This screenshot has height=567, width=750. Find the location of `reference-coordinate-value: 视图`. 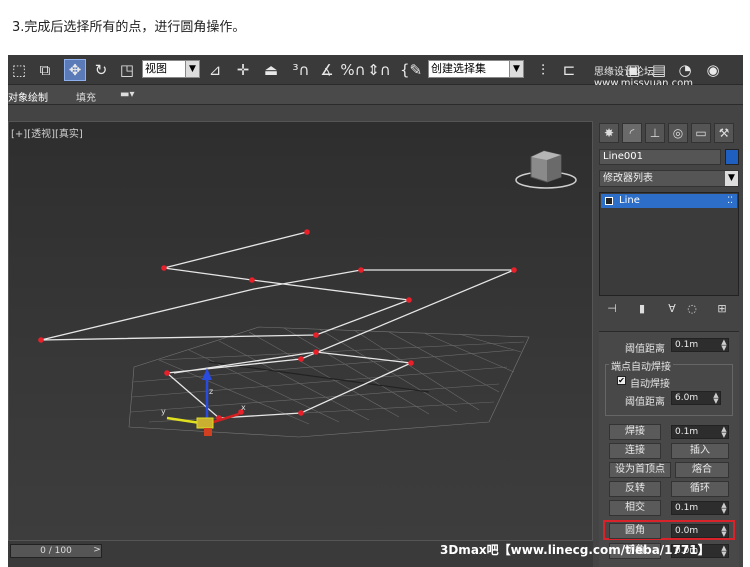

reference-coordinate-value: 视图 is located at coordinates (156, 68).